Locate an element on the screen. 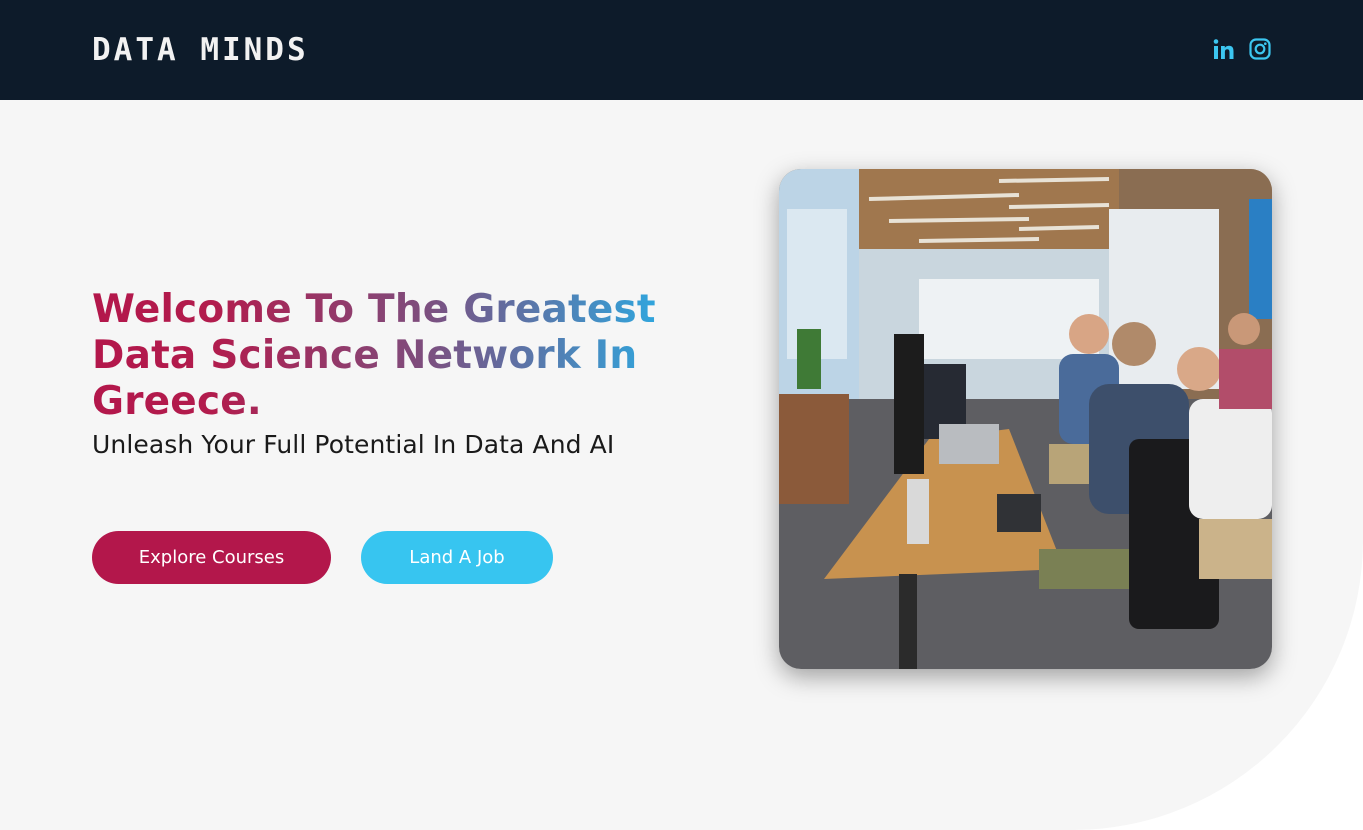  instagram-icon is located at coordinates (1260, 49).